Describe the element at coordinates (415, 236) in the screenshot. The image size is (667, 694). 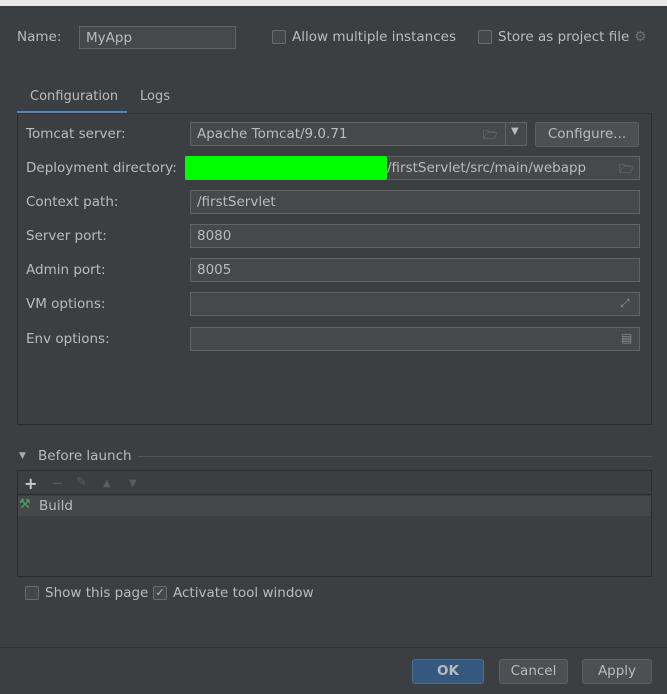
I see `server-port-input: 8080` at that location.